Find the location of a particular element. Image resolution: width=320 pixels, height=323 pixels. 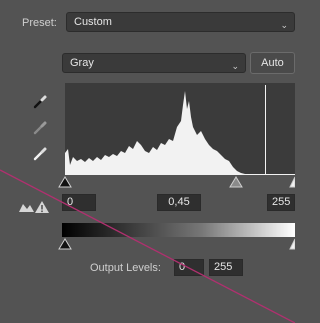

output-levels-label: Output Levels: is located at coordinates (125, 268).